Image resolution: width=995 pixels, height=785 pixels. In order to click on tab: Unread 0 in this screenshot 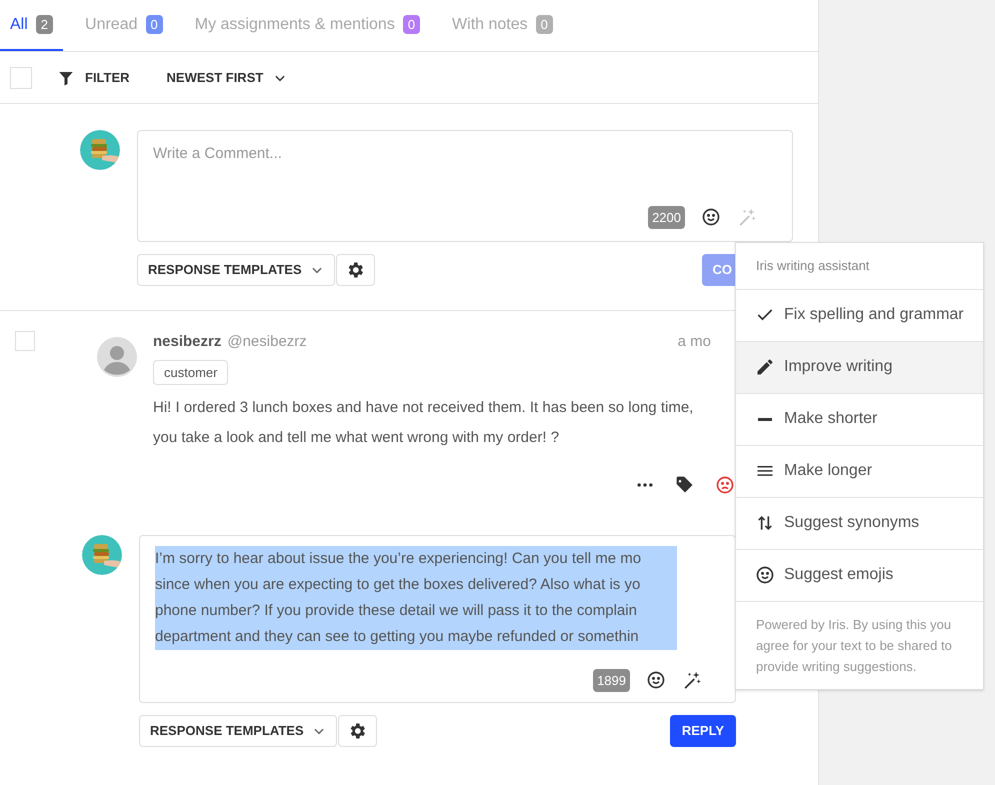, I will do `click(124, 25)`.